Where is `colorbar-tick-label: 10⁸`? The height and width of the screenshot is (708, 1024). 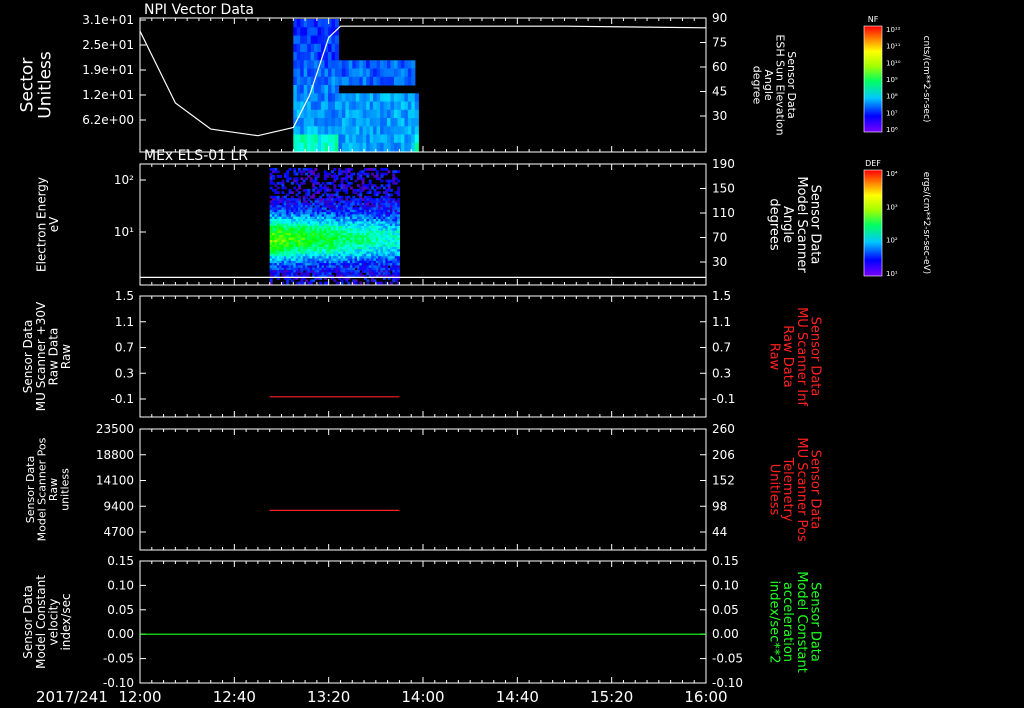
colorbar-tick-label: 10⁸ is located at coordinates (892, 97).